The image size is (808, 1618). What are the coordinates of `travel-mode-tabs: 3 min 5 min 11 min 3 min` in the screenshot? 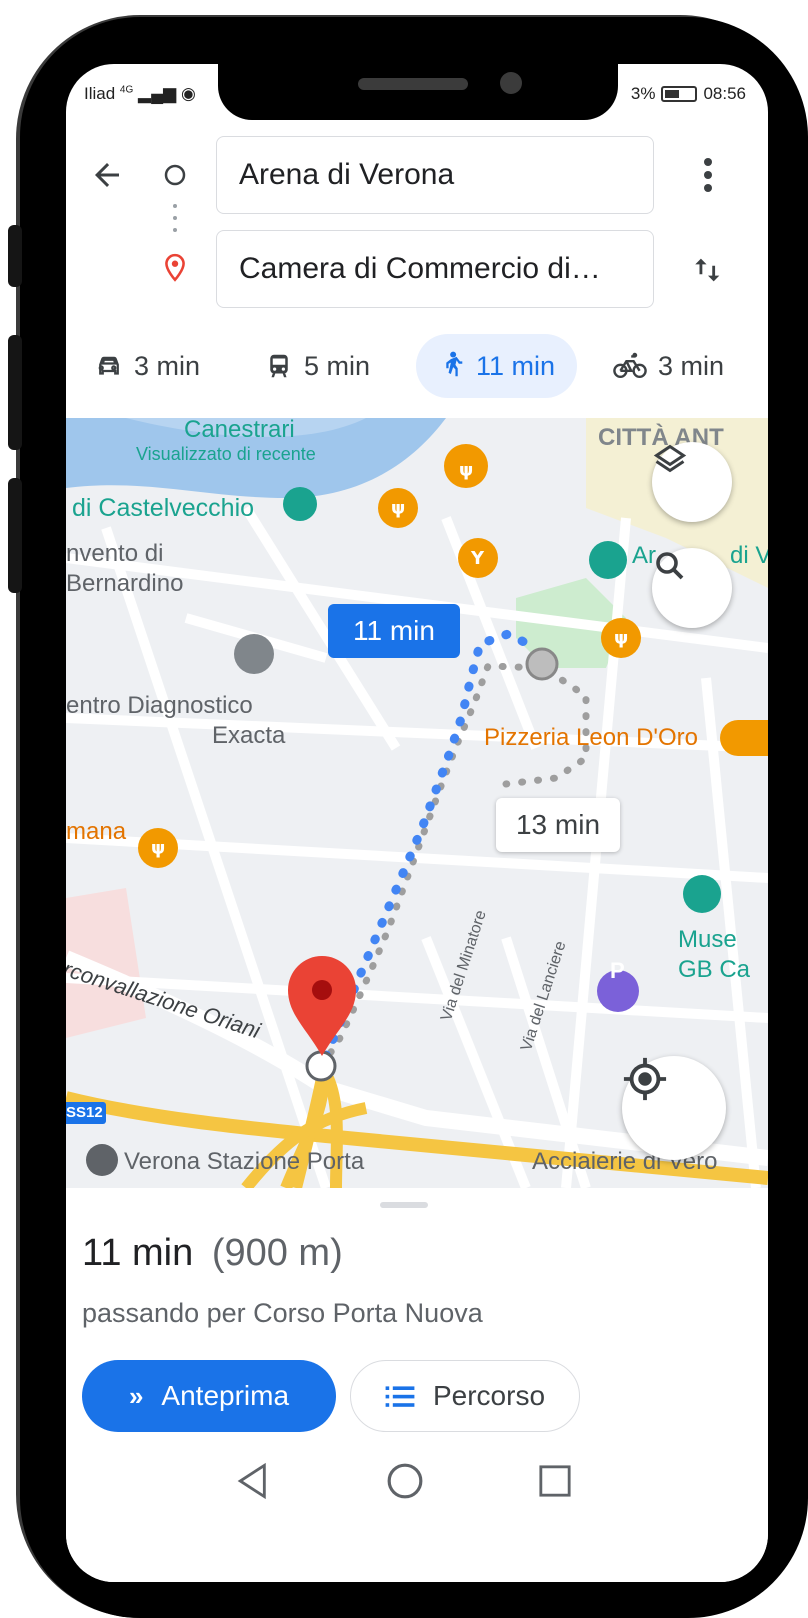 It's located at (417, 366).